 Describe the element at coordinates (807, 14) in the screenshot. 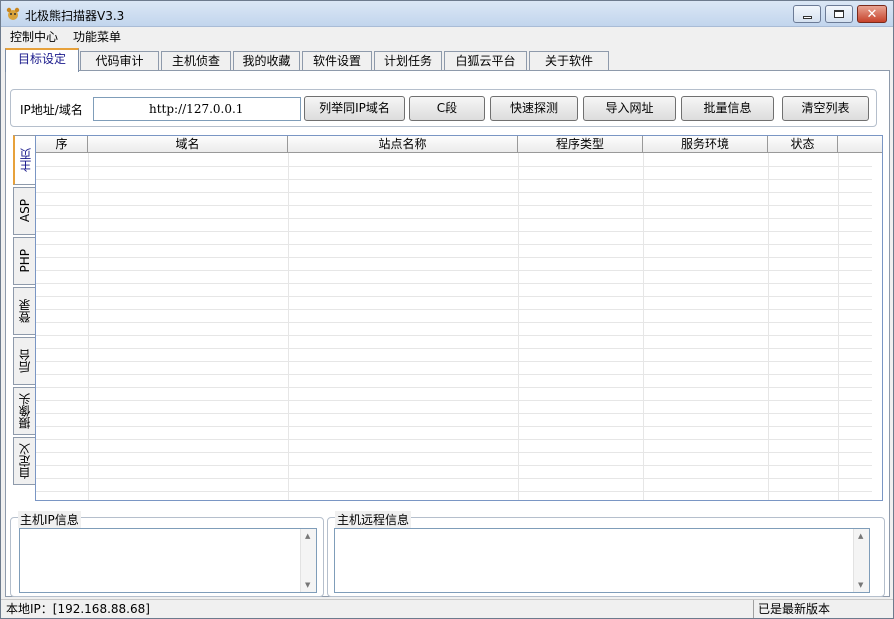

I see `minimize-button` at that location.